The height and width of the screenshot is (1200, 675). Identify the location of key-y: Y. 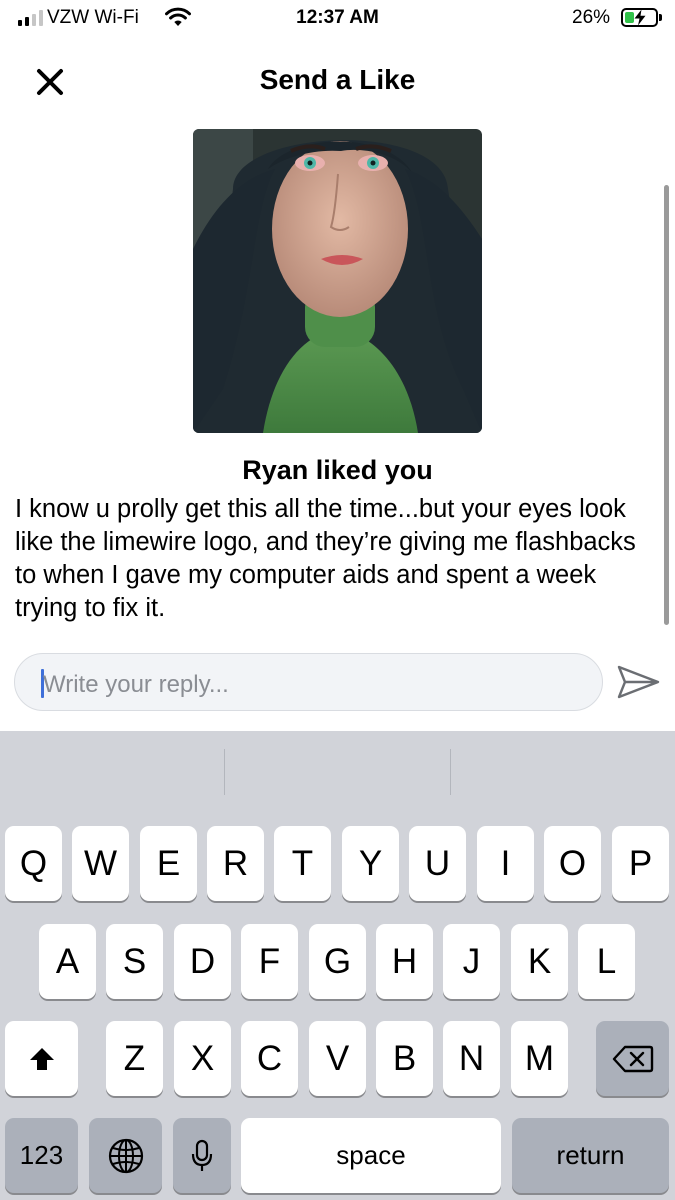
(370, 863).